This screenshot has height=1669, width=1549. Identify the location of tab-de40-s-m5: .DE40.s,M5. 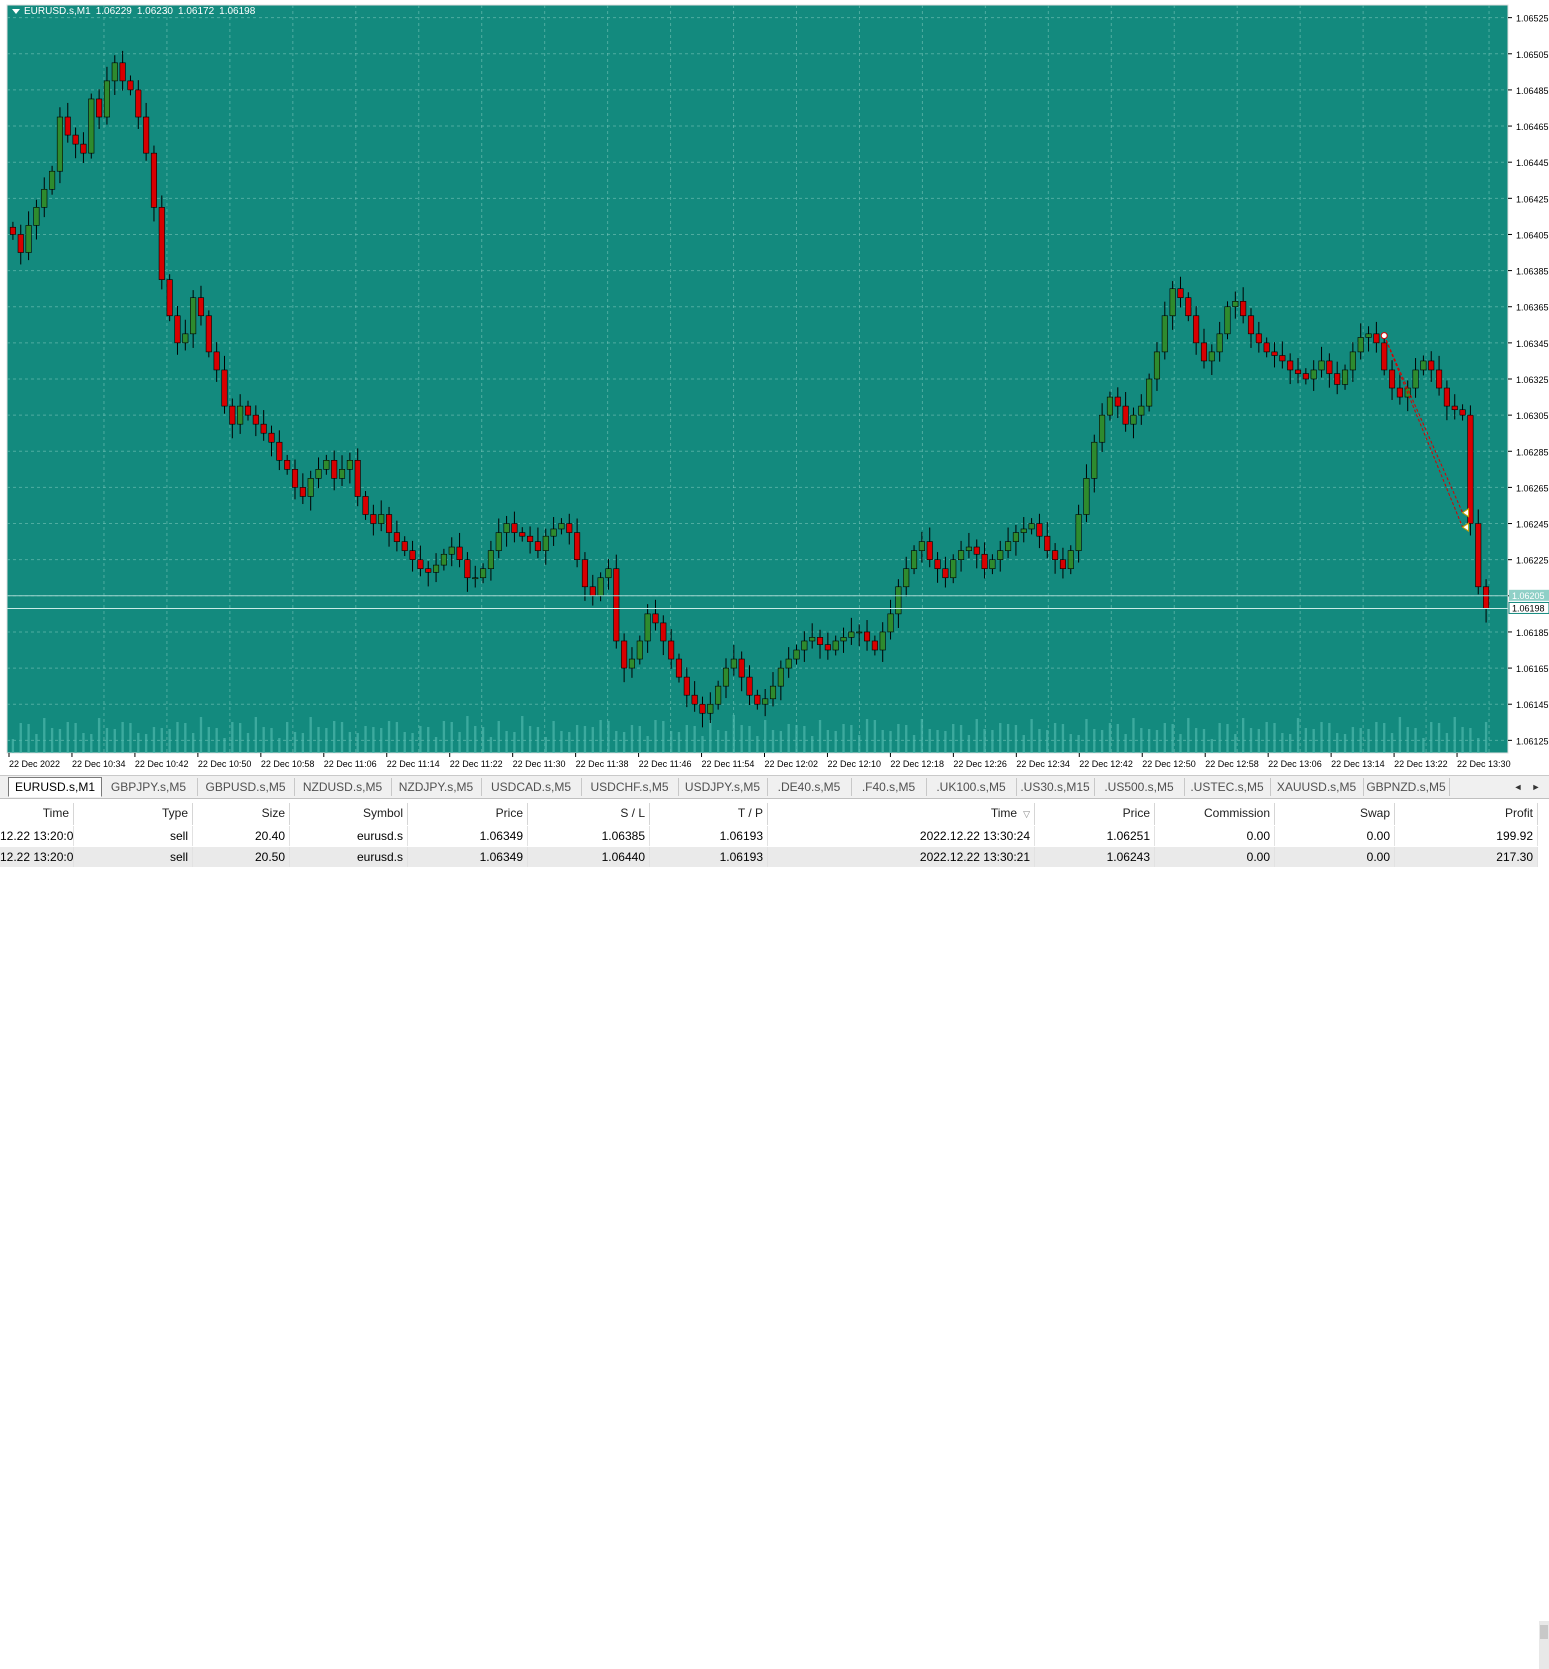
(809, 787).